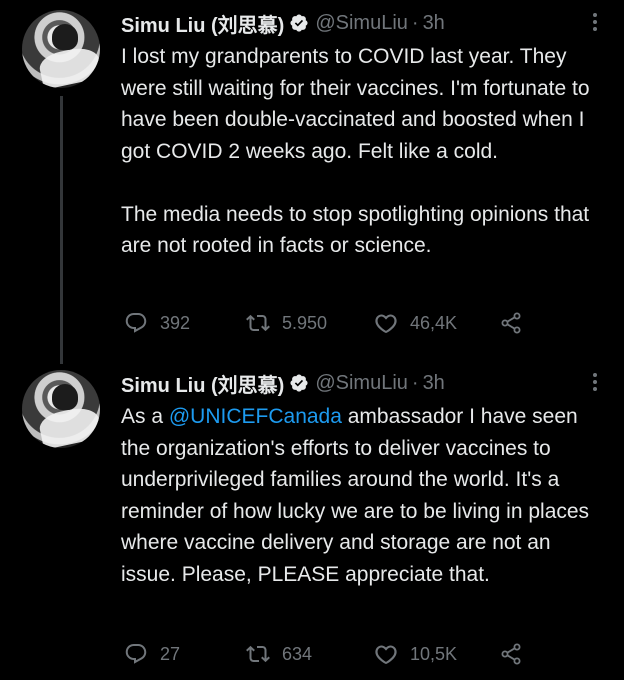 This screenshot has height=680, width=624. I want to click on like-button: 10,5K, so click(436, 654).